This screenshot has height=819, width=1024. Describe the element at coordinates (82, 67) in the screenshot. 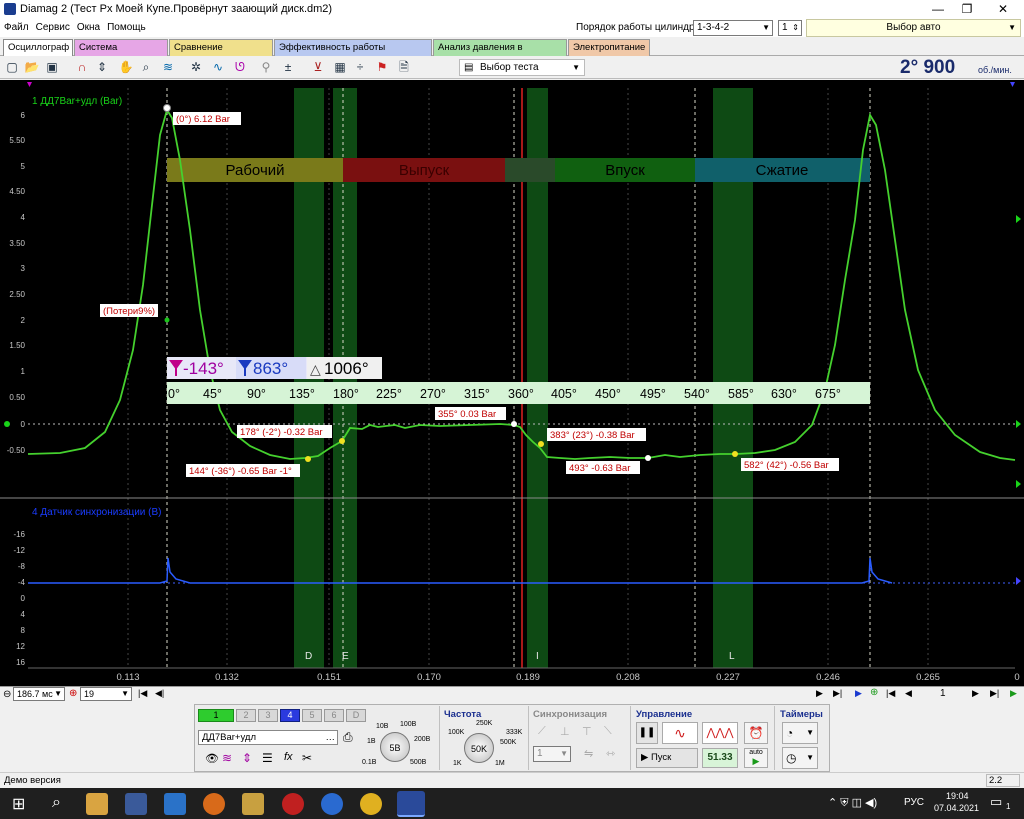

I see `cursor-tool-icon: ∩` at that location.